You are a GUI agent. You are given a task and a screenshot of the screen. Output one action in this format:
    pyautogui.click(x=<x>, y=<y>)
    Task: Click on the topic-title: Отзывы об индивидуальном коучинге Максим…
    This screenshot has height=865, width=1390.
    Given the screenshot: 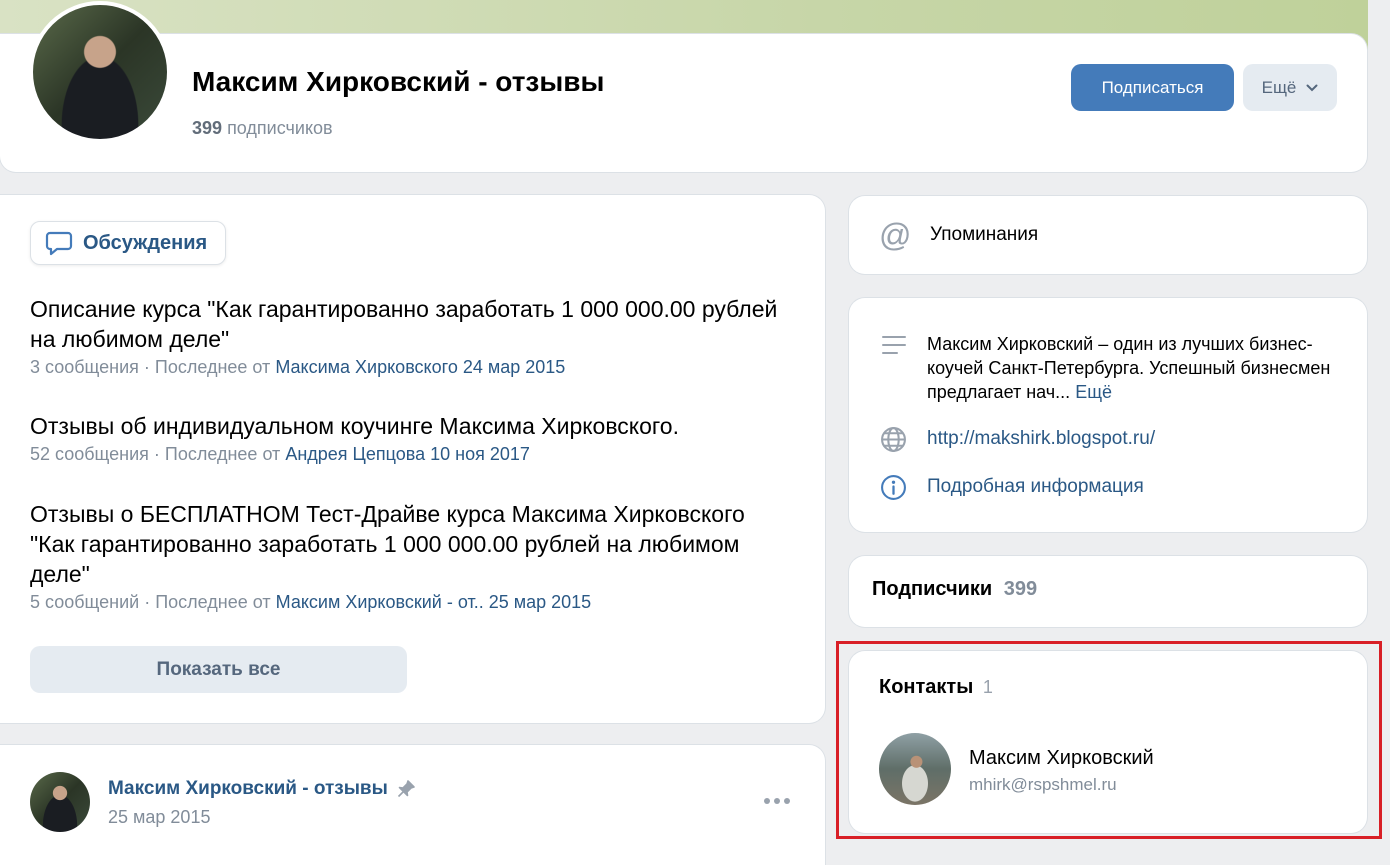 What is the action you would take?
    pyautogui.click(x=415, y=426)
    